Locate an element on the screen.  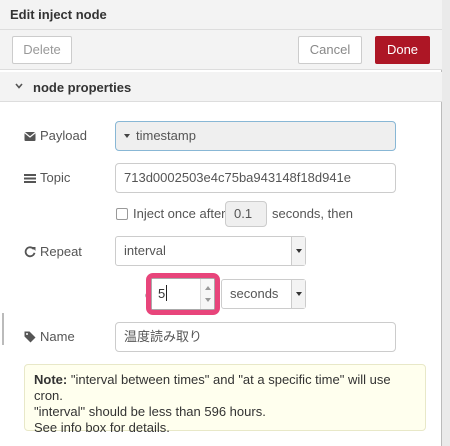
tray-title: Edit inject node is located at coordinates (58, 14).